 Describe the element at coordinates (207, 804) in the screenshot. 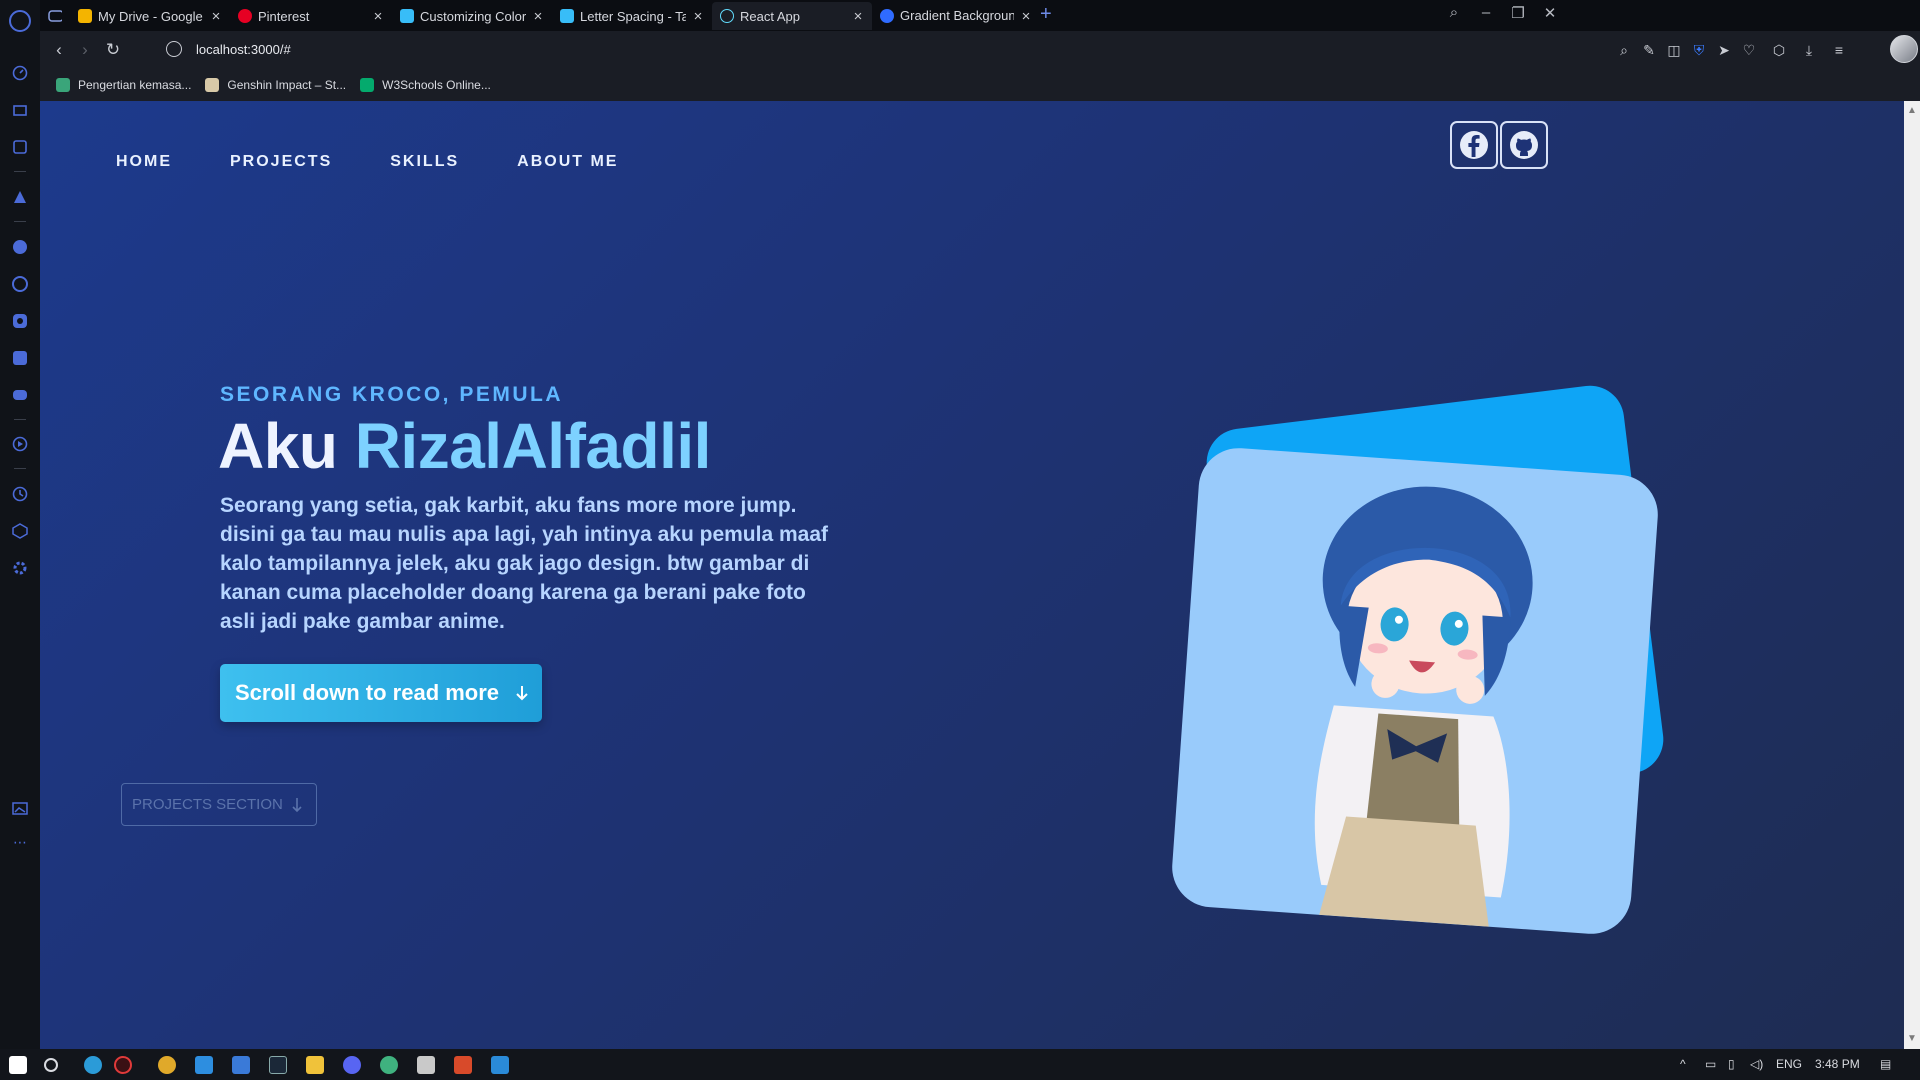

I see `projects-label: PROJECTS SECTION` at that location.